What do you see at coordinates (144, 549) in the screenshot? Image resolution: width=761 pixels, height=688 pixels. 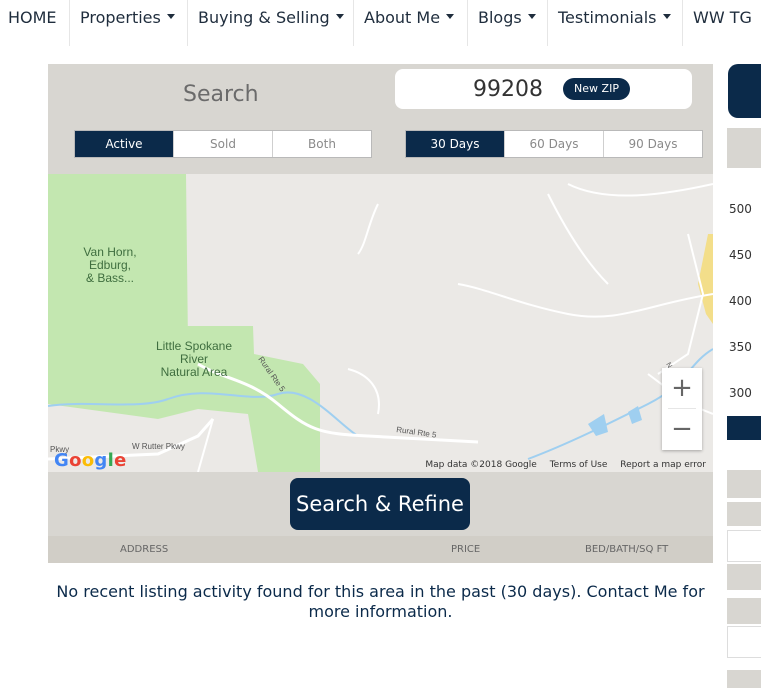 I see `header-address: ADDRESS` at bounding box center [144, 549].